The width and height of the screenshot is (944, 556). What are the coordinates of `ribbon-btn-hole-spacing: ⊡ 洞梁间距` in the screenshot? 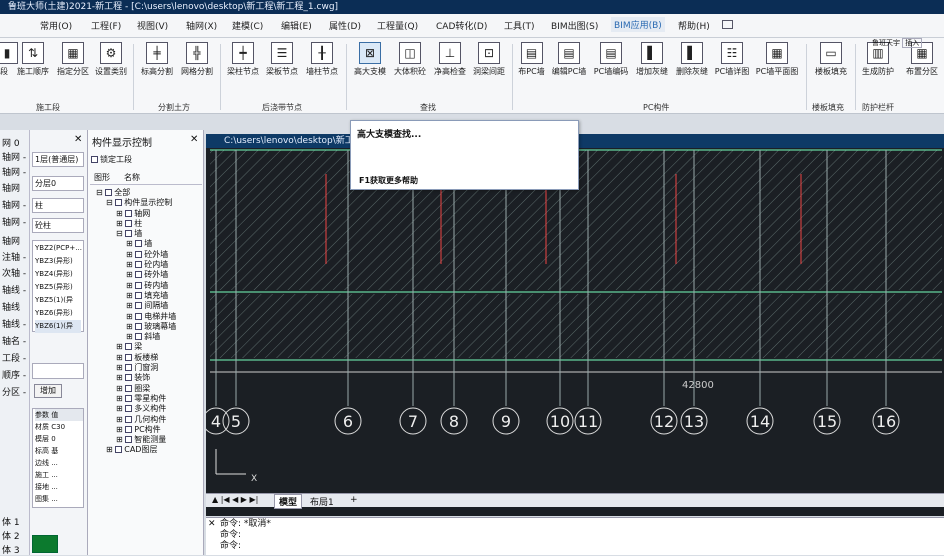 It's located at (489, 64).